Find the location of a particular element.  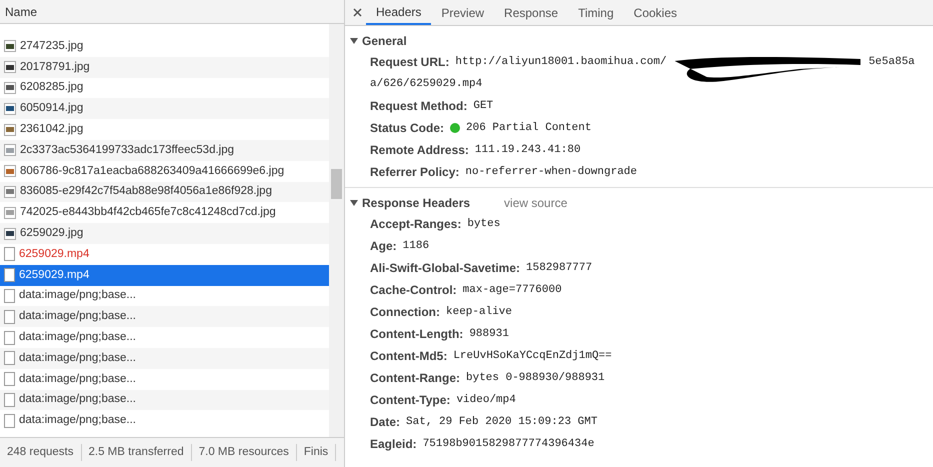

header-value: http://aliyun18001.baomihua.com/ is located at coordinates (561, 62).